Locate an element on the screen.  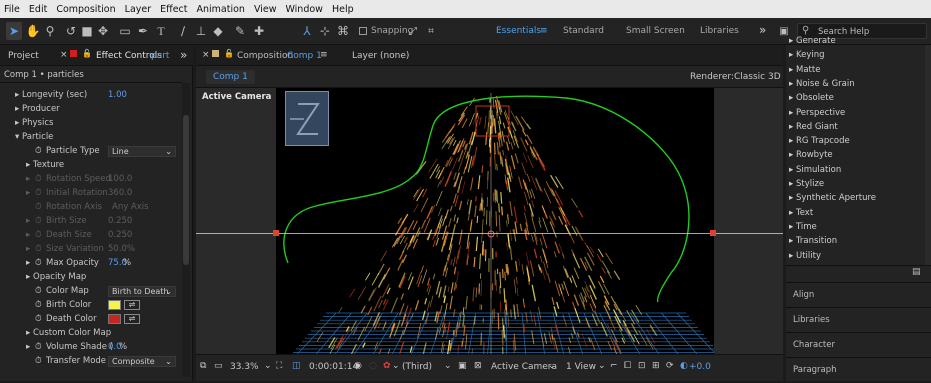
zoom-tool-icon: ⚲ is located at coordinates (50, 31).